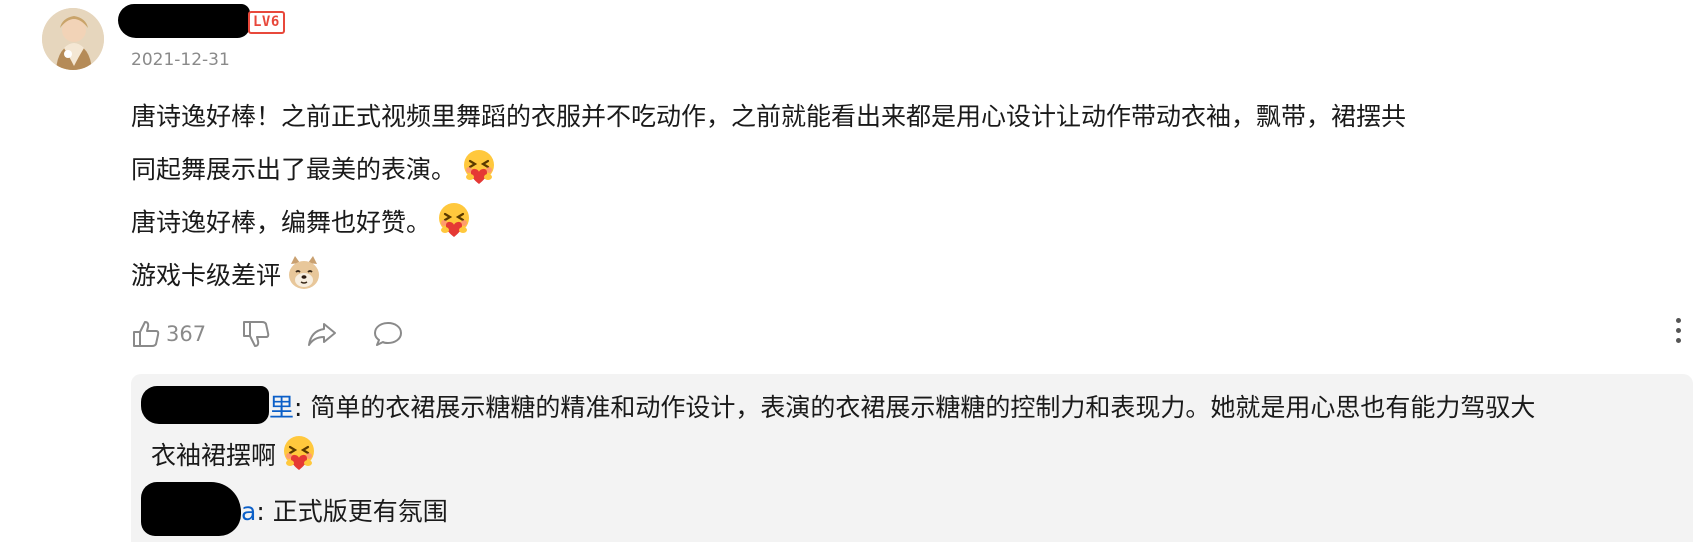 This screenshot has width=1702, height=542. Describe the element at coordinates (903, 222) in the screenshot. I see `comment-line: 唐诗逸好棒，编舞也好赞。` at that location.